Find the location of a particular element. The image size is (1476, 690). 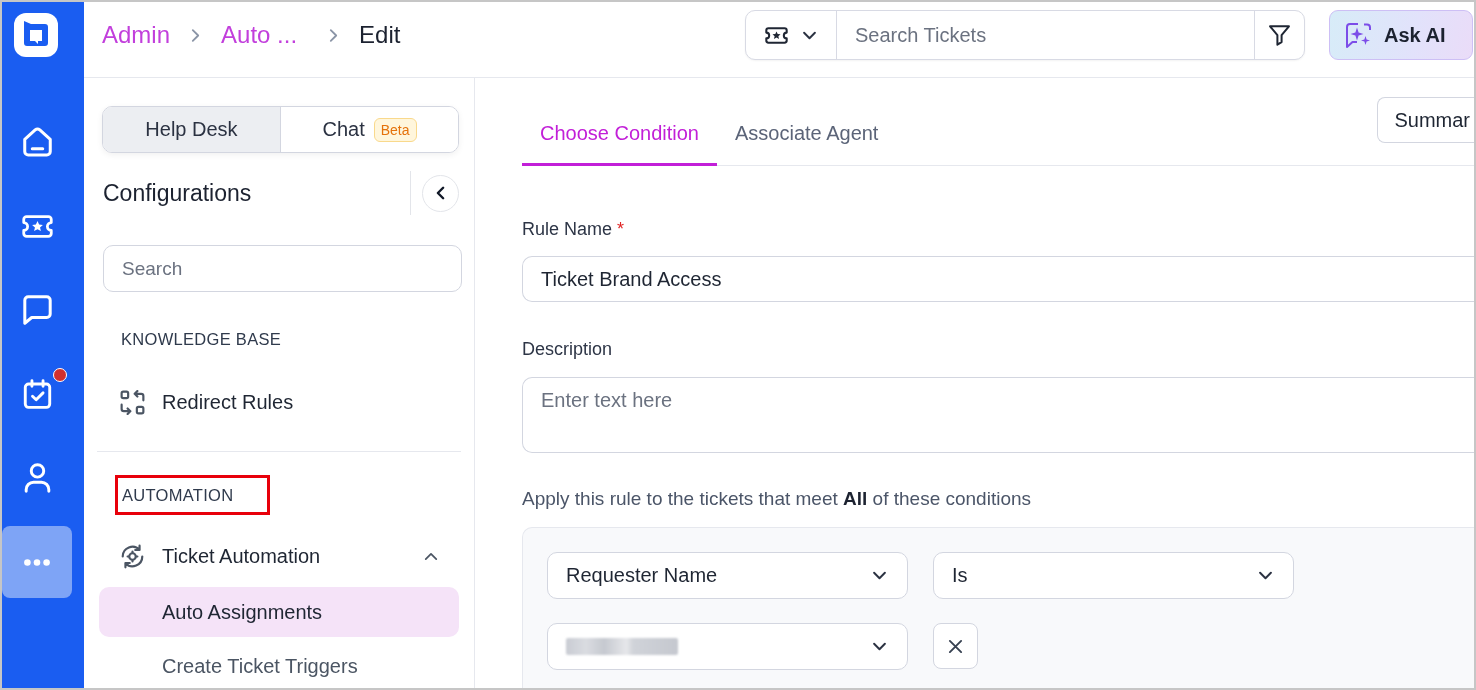

calendar-check-icon is located at coordinates (37, 394).